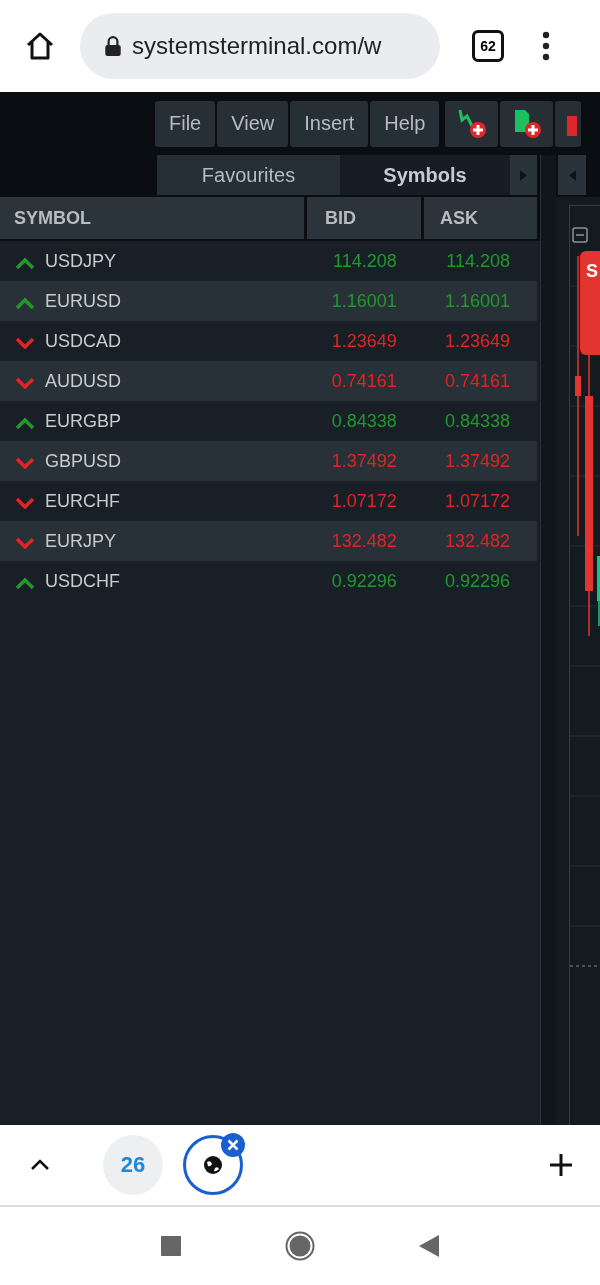  Describe the element at coordinates (80, 541) in the screenshot. I see `symbol-name: EURJPY` at that location.